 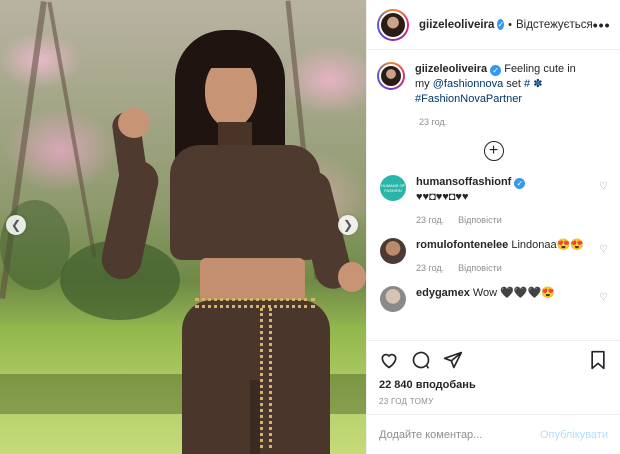 I want to click on caption-hash-link: #, so click(x=527, y=84).